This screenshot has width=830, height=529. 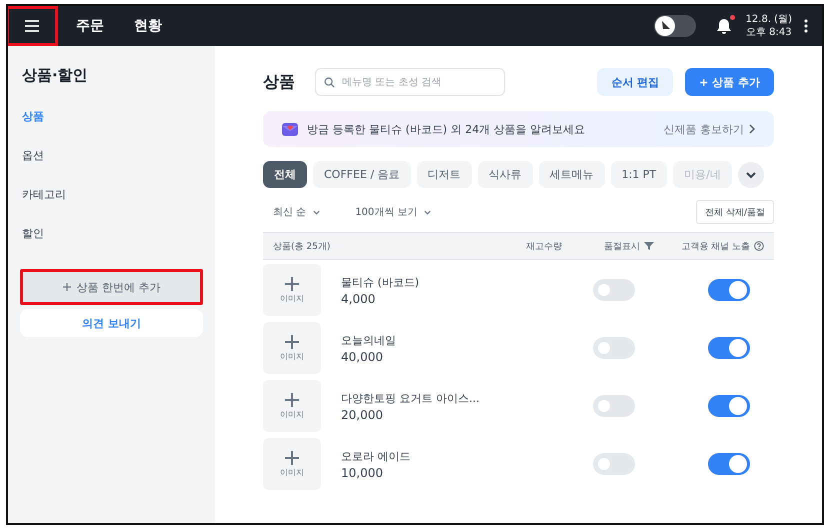 What do you see at coordinates (751, 175) in the screenshot?
I see `expand-tabs-button` at bounding box center [751, 175].